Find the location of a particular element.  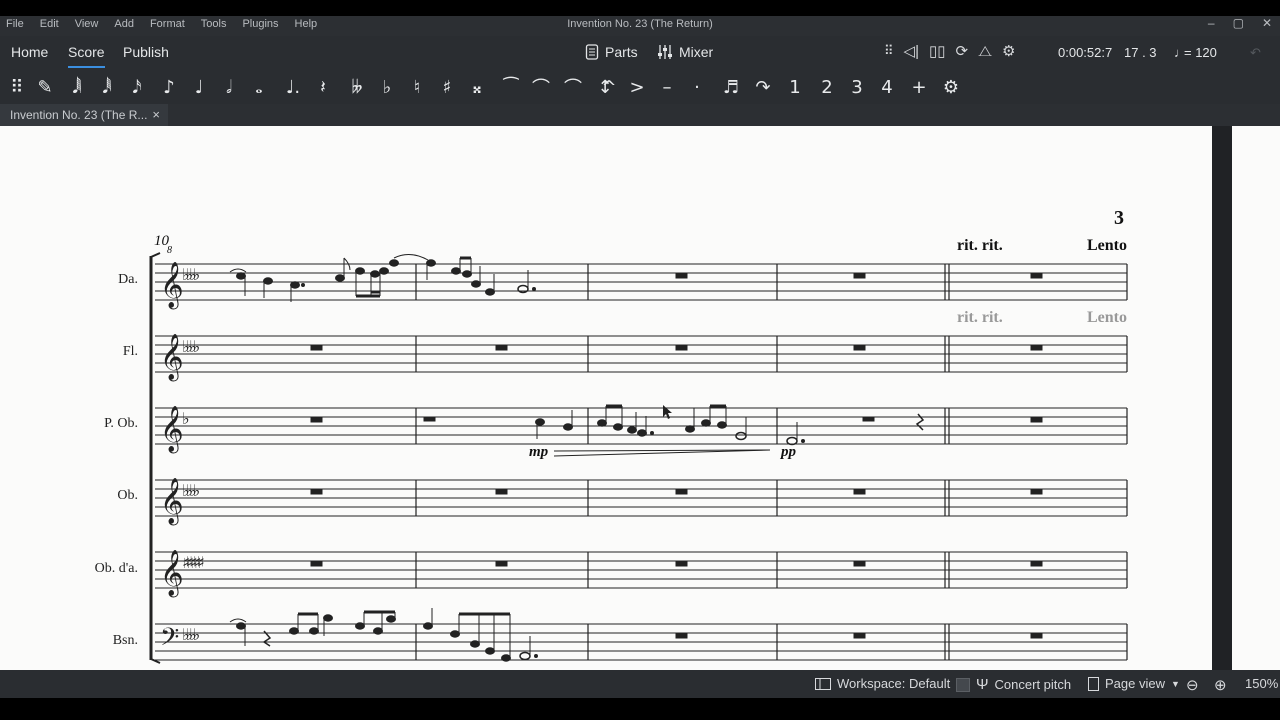

key-signature: ♭ is located at coordinates (185, 418).